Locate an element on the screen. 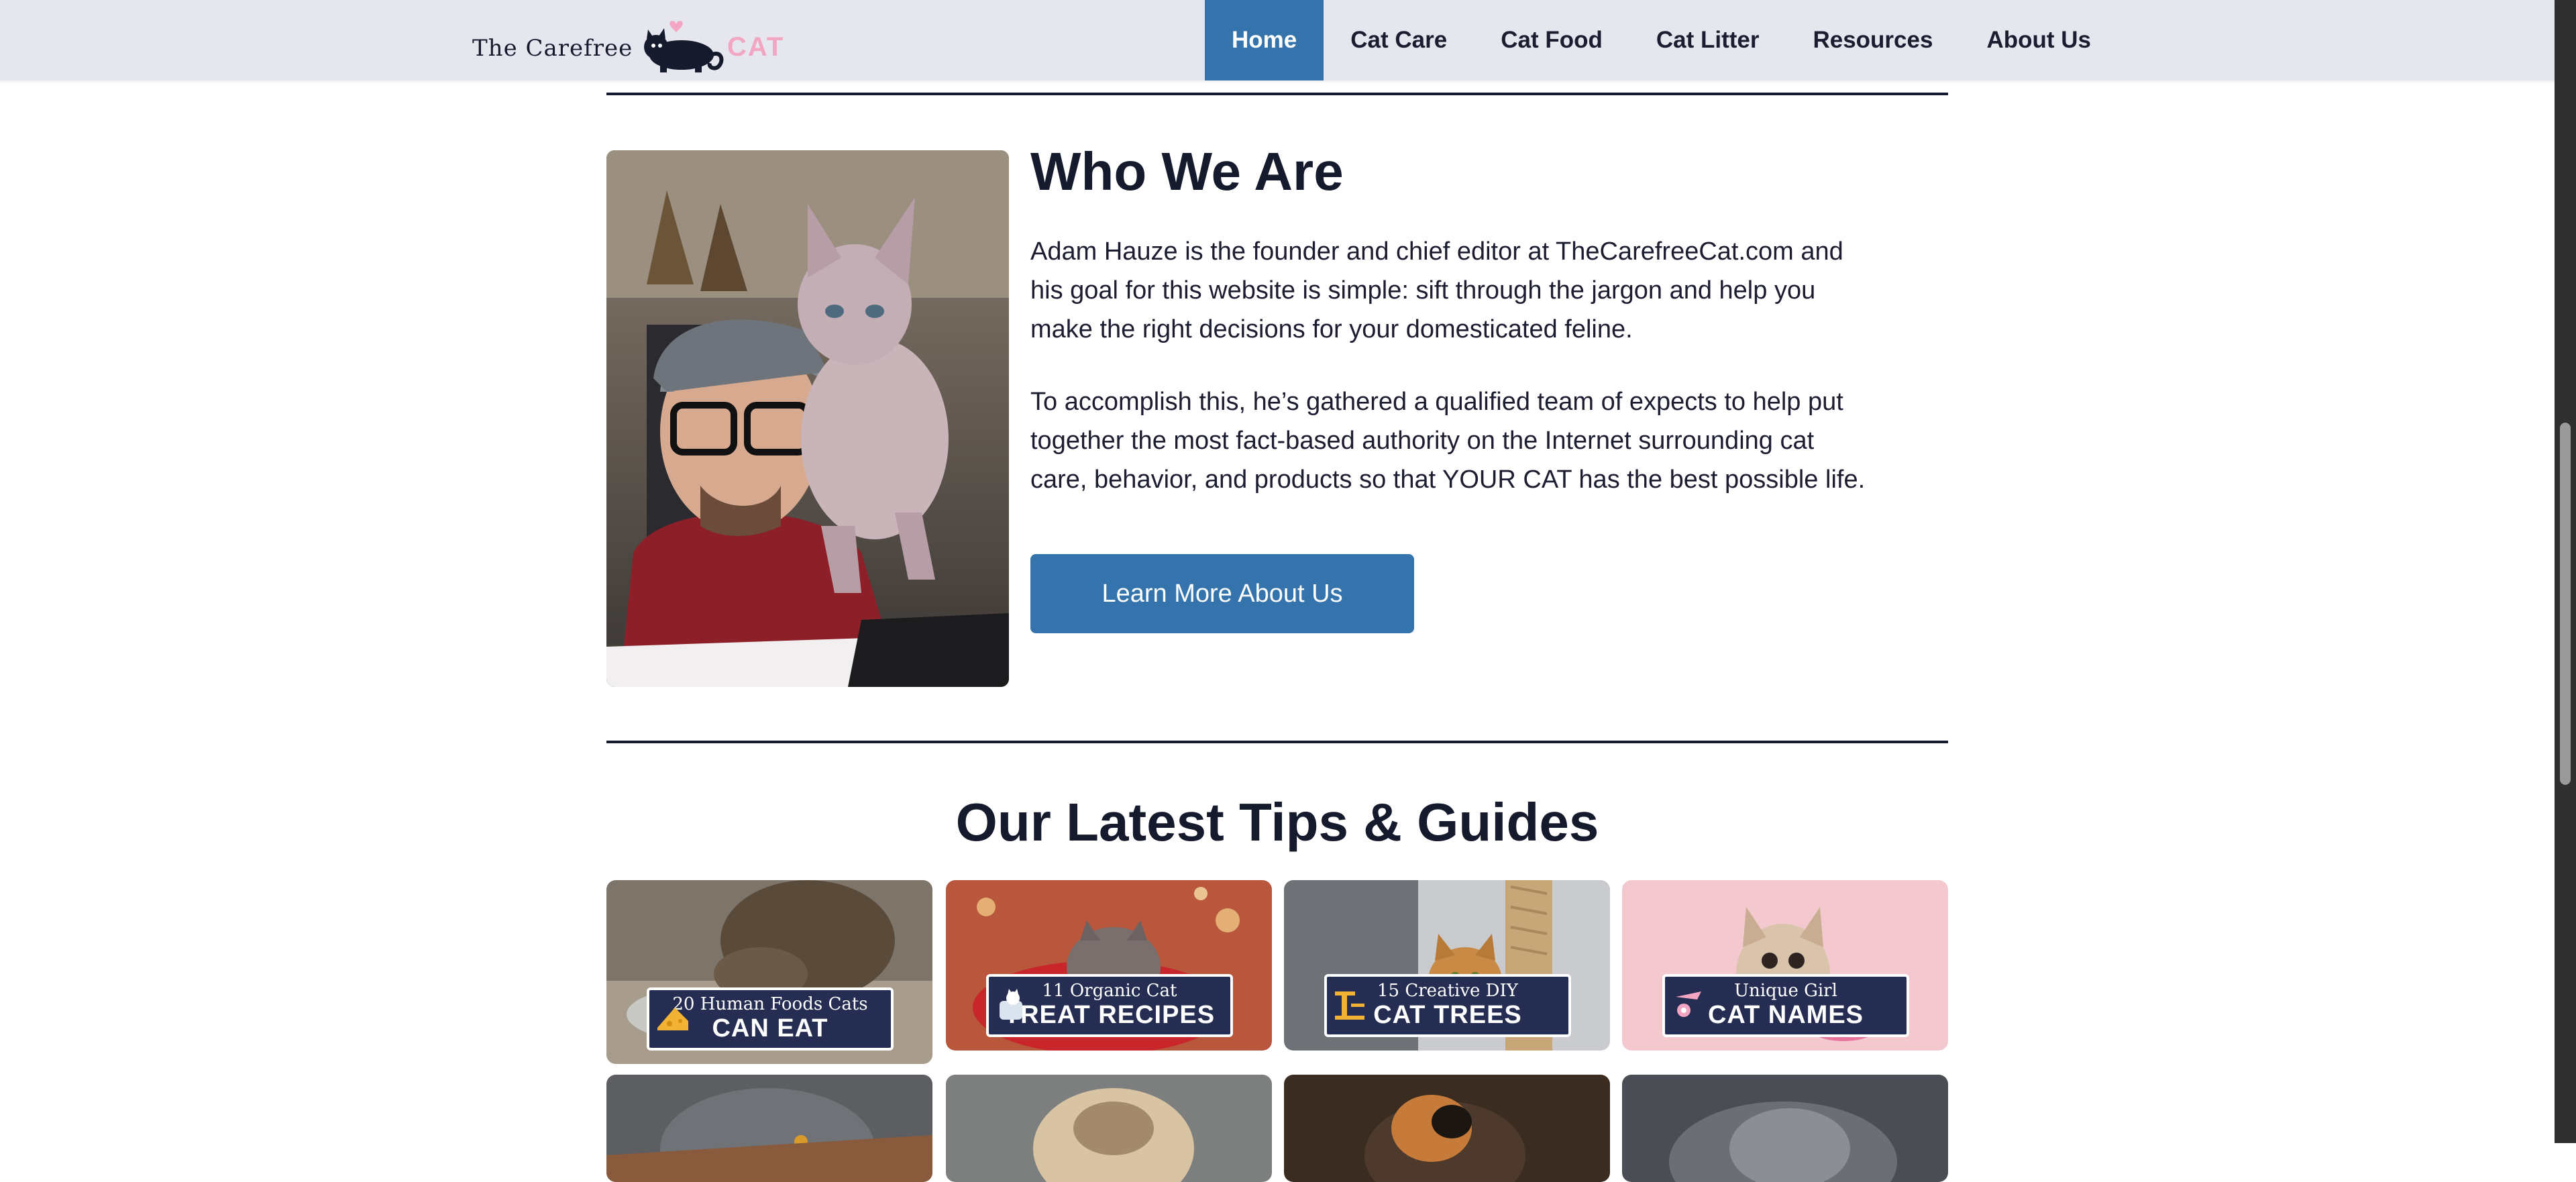 This screenshot has height=1182, width=2576. cat-logo-icon is located at coordinates (684, 46).